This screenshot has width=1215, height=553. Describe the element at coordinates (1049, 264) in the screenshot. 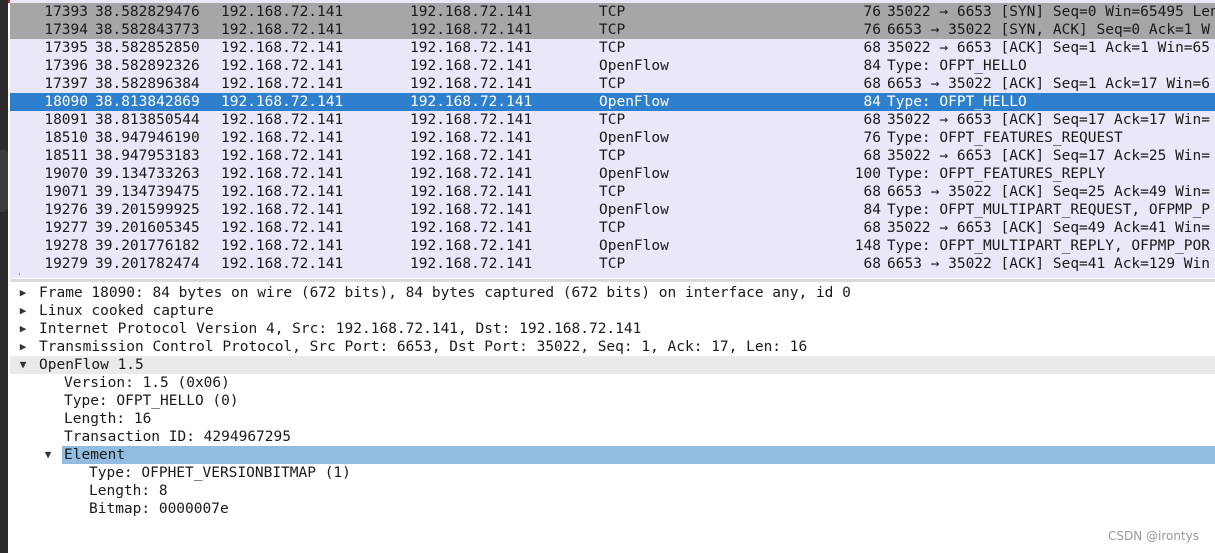

I see `packet-info: 6653 → 35022 [ACK] Seq=41 Ack=129 Win` at that location.